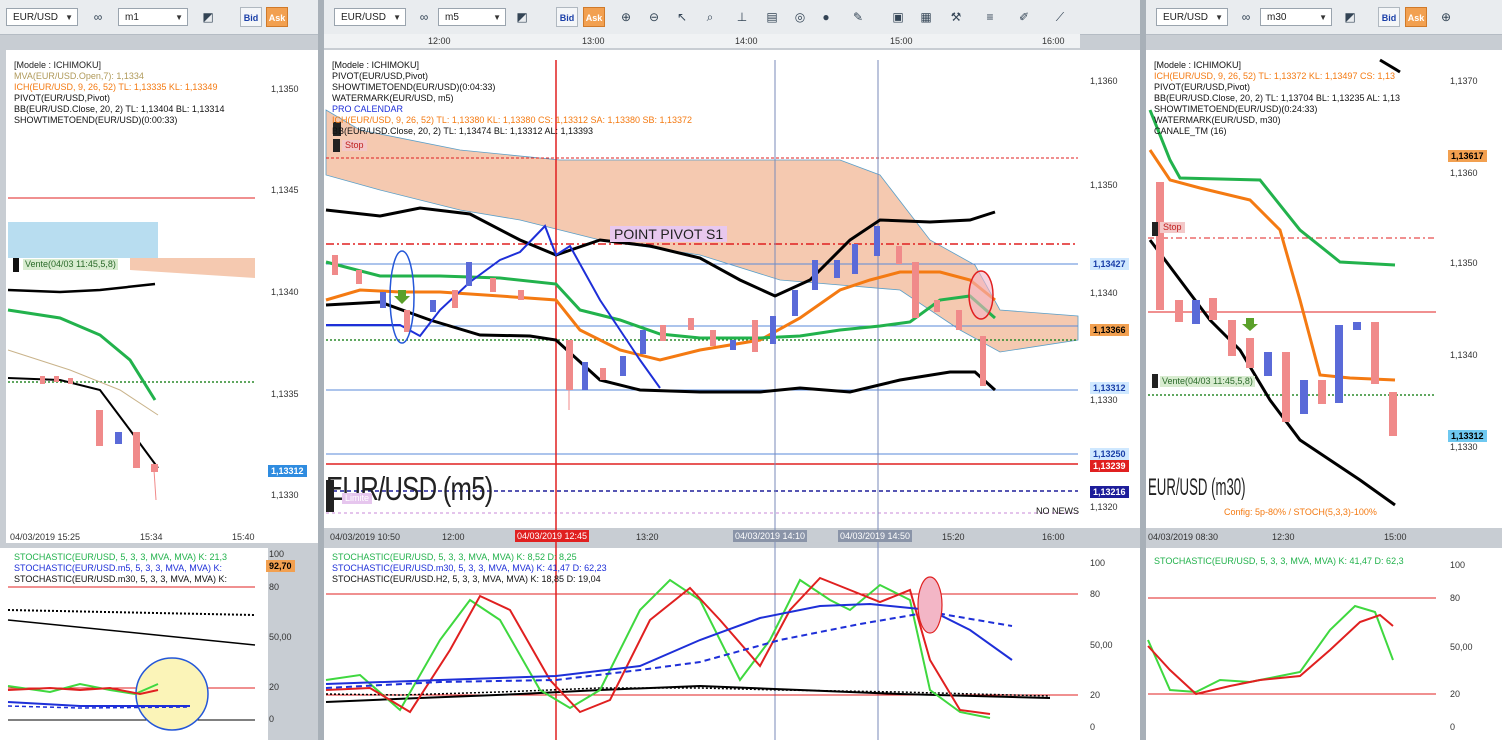  Describe the element at coordinates (1202, 87) in the screenshot. I see `info-line: PIVOT(EUR/USD,Pivot)` at that location.